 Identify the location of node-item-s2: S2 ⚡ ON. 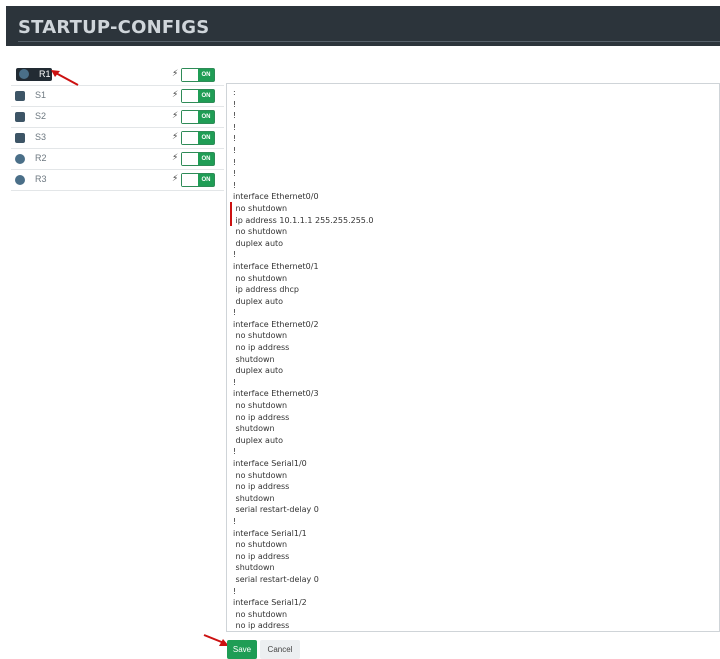
(117, 117).